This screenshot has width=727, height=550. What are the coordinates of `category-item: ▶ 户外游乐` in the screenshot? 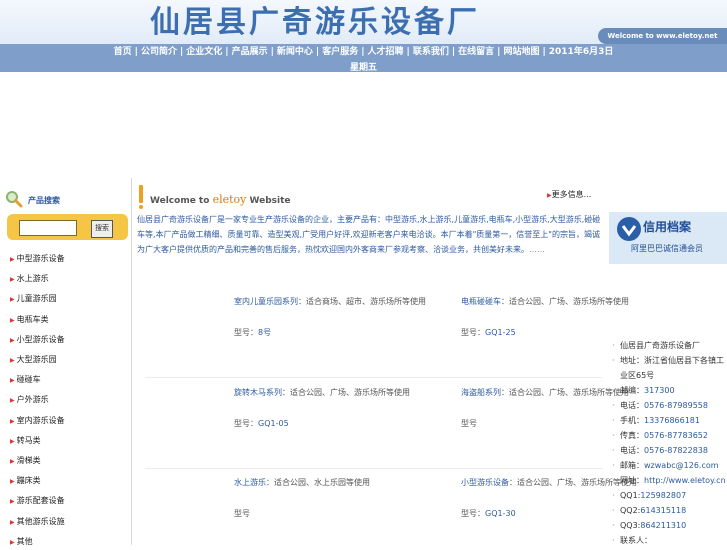 It's located at (29, 400).